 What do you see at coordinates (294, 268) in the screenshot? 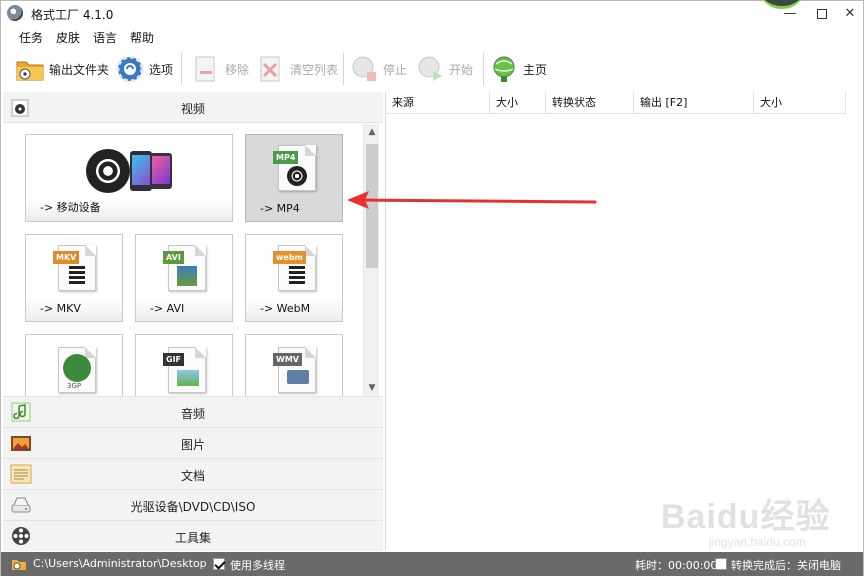
I see `webm-file-icon: webm` at bounding box center [294, 268].